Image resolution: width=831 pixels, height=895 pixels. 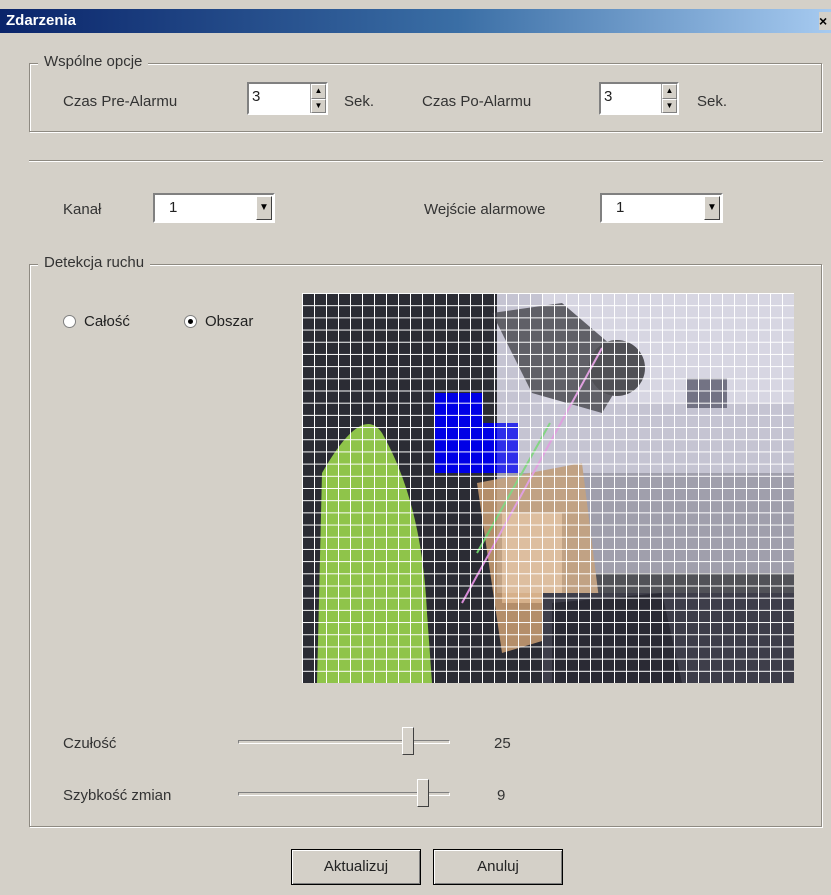 I want to click on radio-full-indicator, so click(x=69, y=321).